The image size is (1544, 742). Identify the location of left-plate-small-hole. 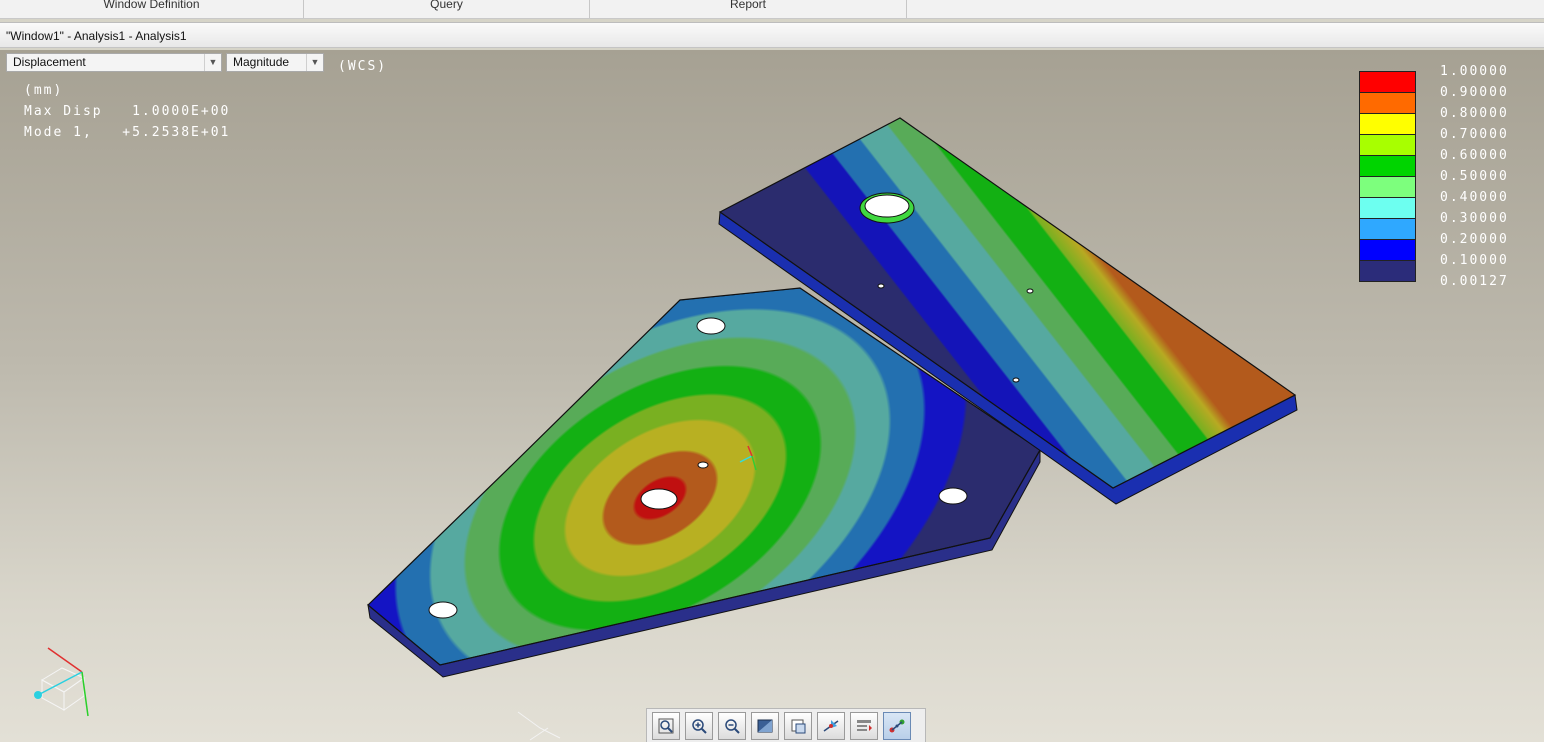
(703, 465).